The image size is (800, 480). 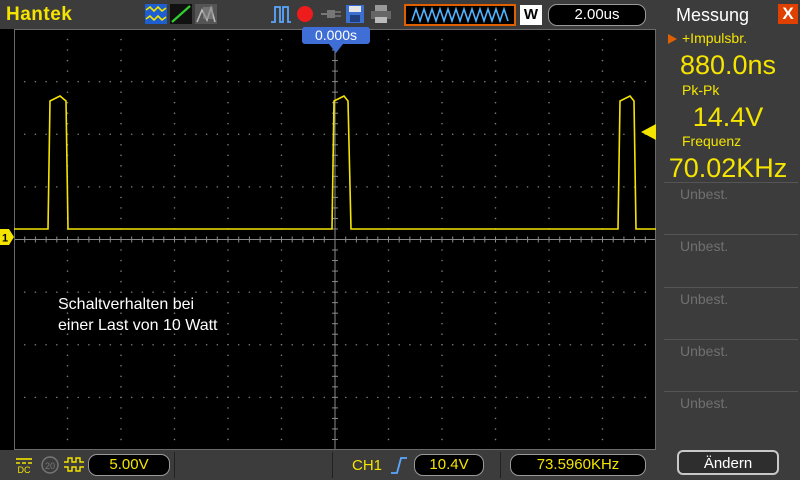 I want to click on bandwidth-limit-icon: 20, so click(x=50, y=465).